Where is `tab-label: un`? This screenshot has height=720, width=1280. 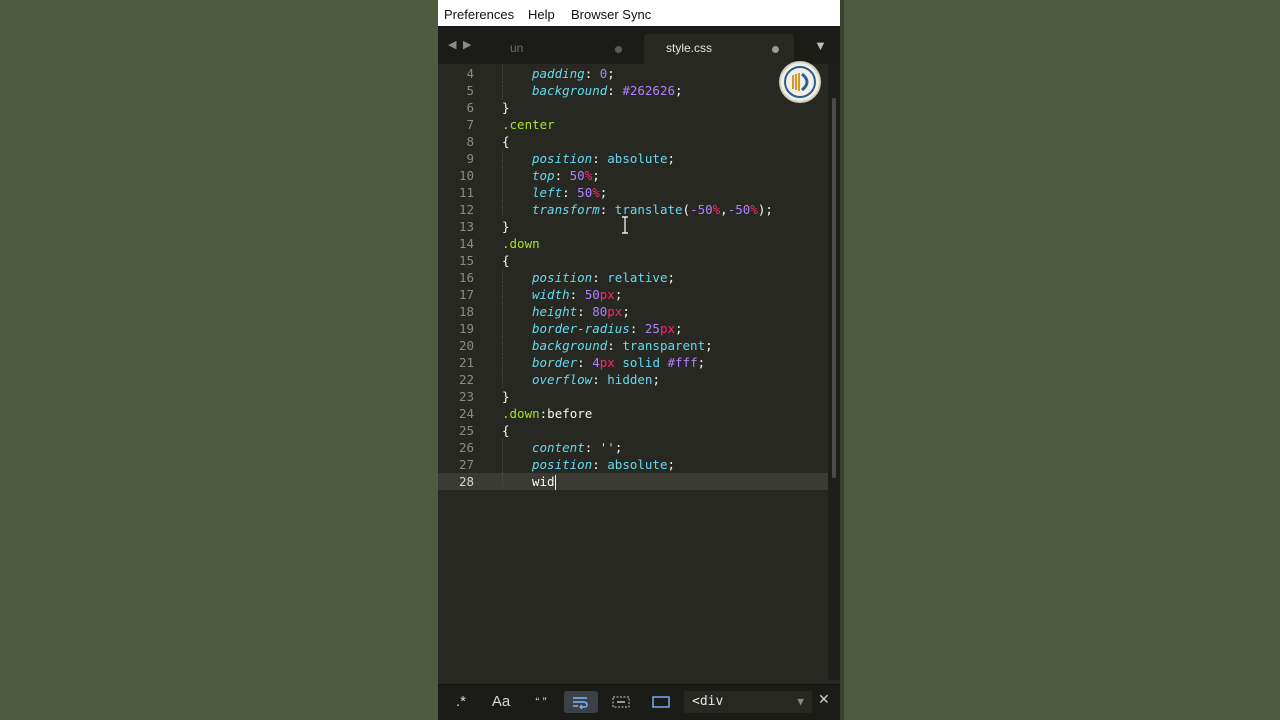 tab-label: un is located at coordinates (517, 48).